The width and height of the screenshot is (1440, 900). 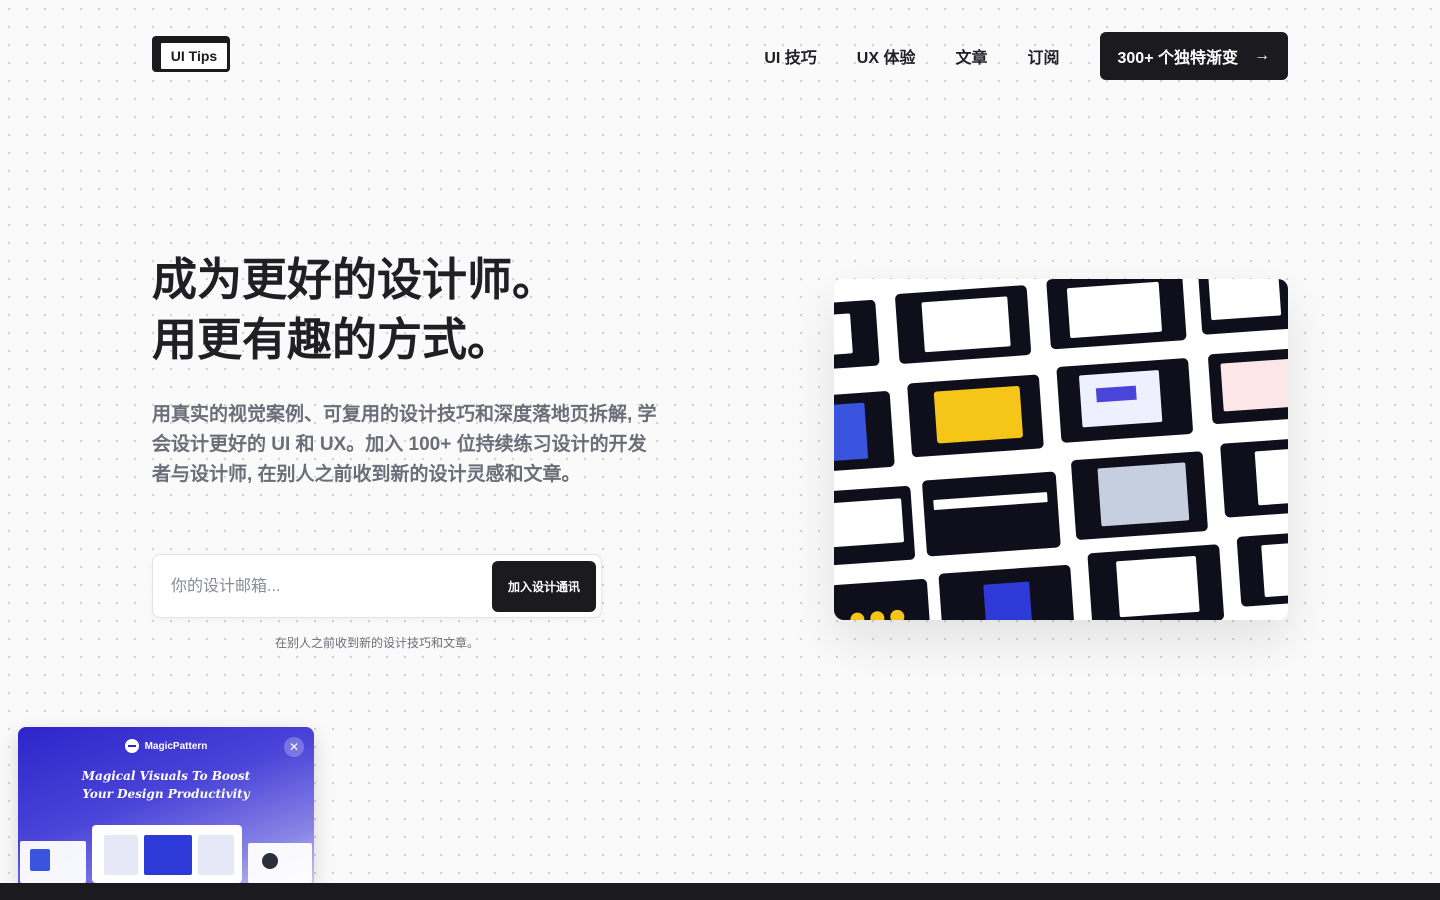 I want to click on hero-title-line1: 成为更好的设计师。, so click(x=355, y=279).